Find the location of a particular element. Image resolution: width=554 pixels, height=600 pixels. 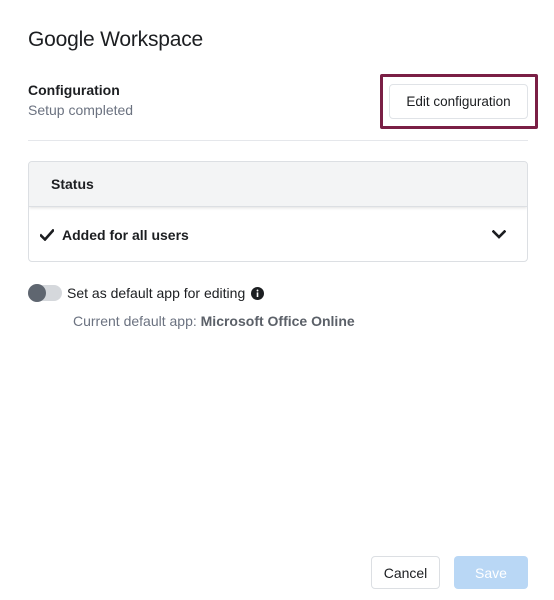

default-app-toggle is located at coordinates (45, 293).